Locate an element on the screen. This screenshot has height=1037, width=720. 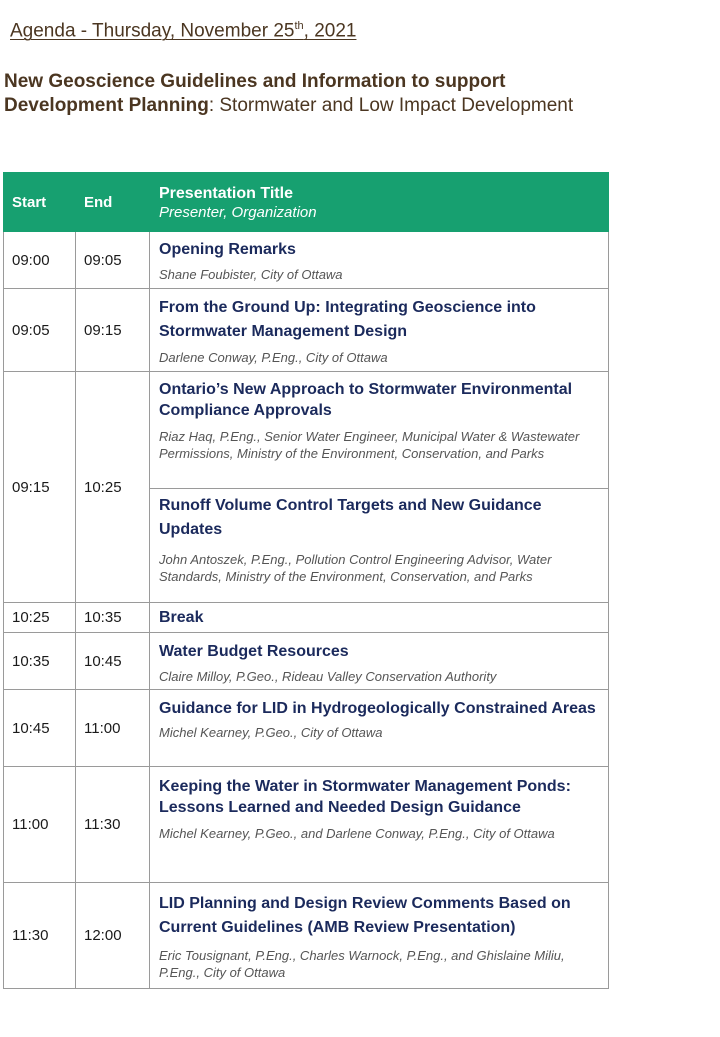
column-header-start: Start is located at coordinates (39, 202).